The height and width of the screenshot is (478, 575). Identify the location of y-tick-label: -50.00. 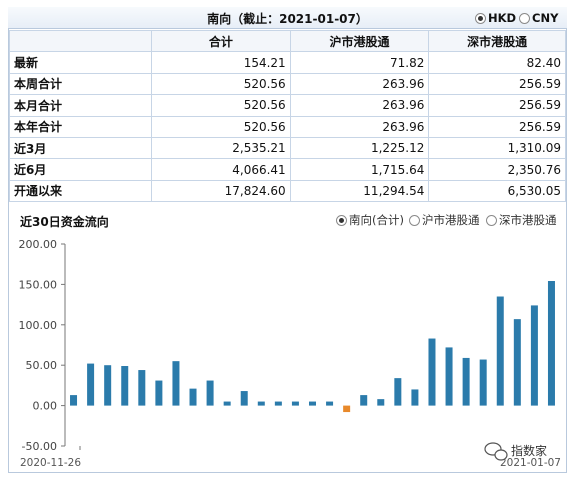
(39, 446).